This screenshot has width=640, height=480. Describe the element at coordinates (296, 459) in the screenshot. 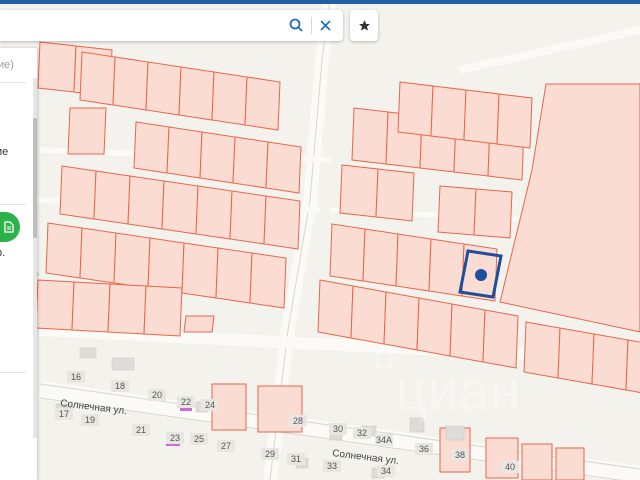

I see `house-number: 31` at that location.